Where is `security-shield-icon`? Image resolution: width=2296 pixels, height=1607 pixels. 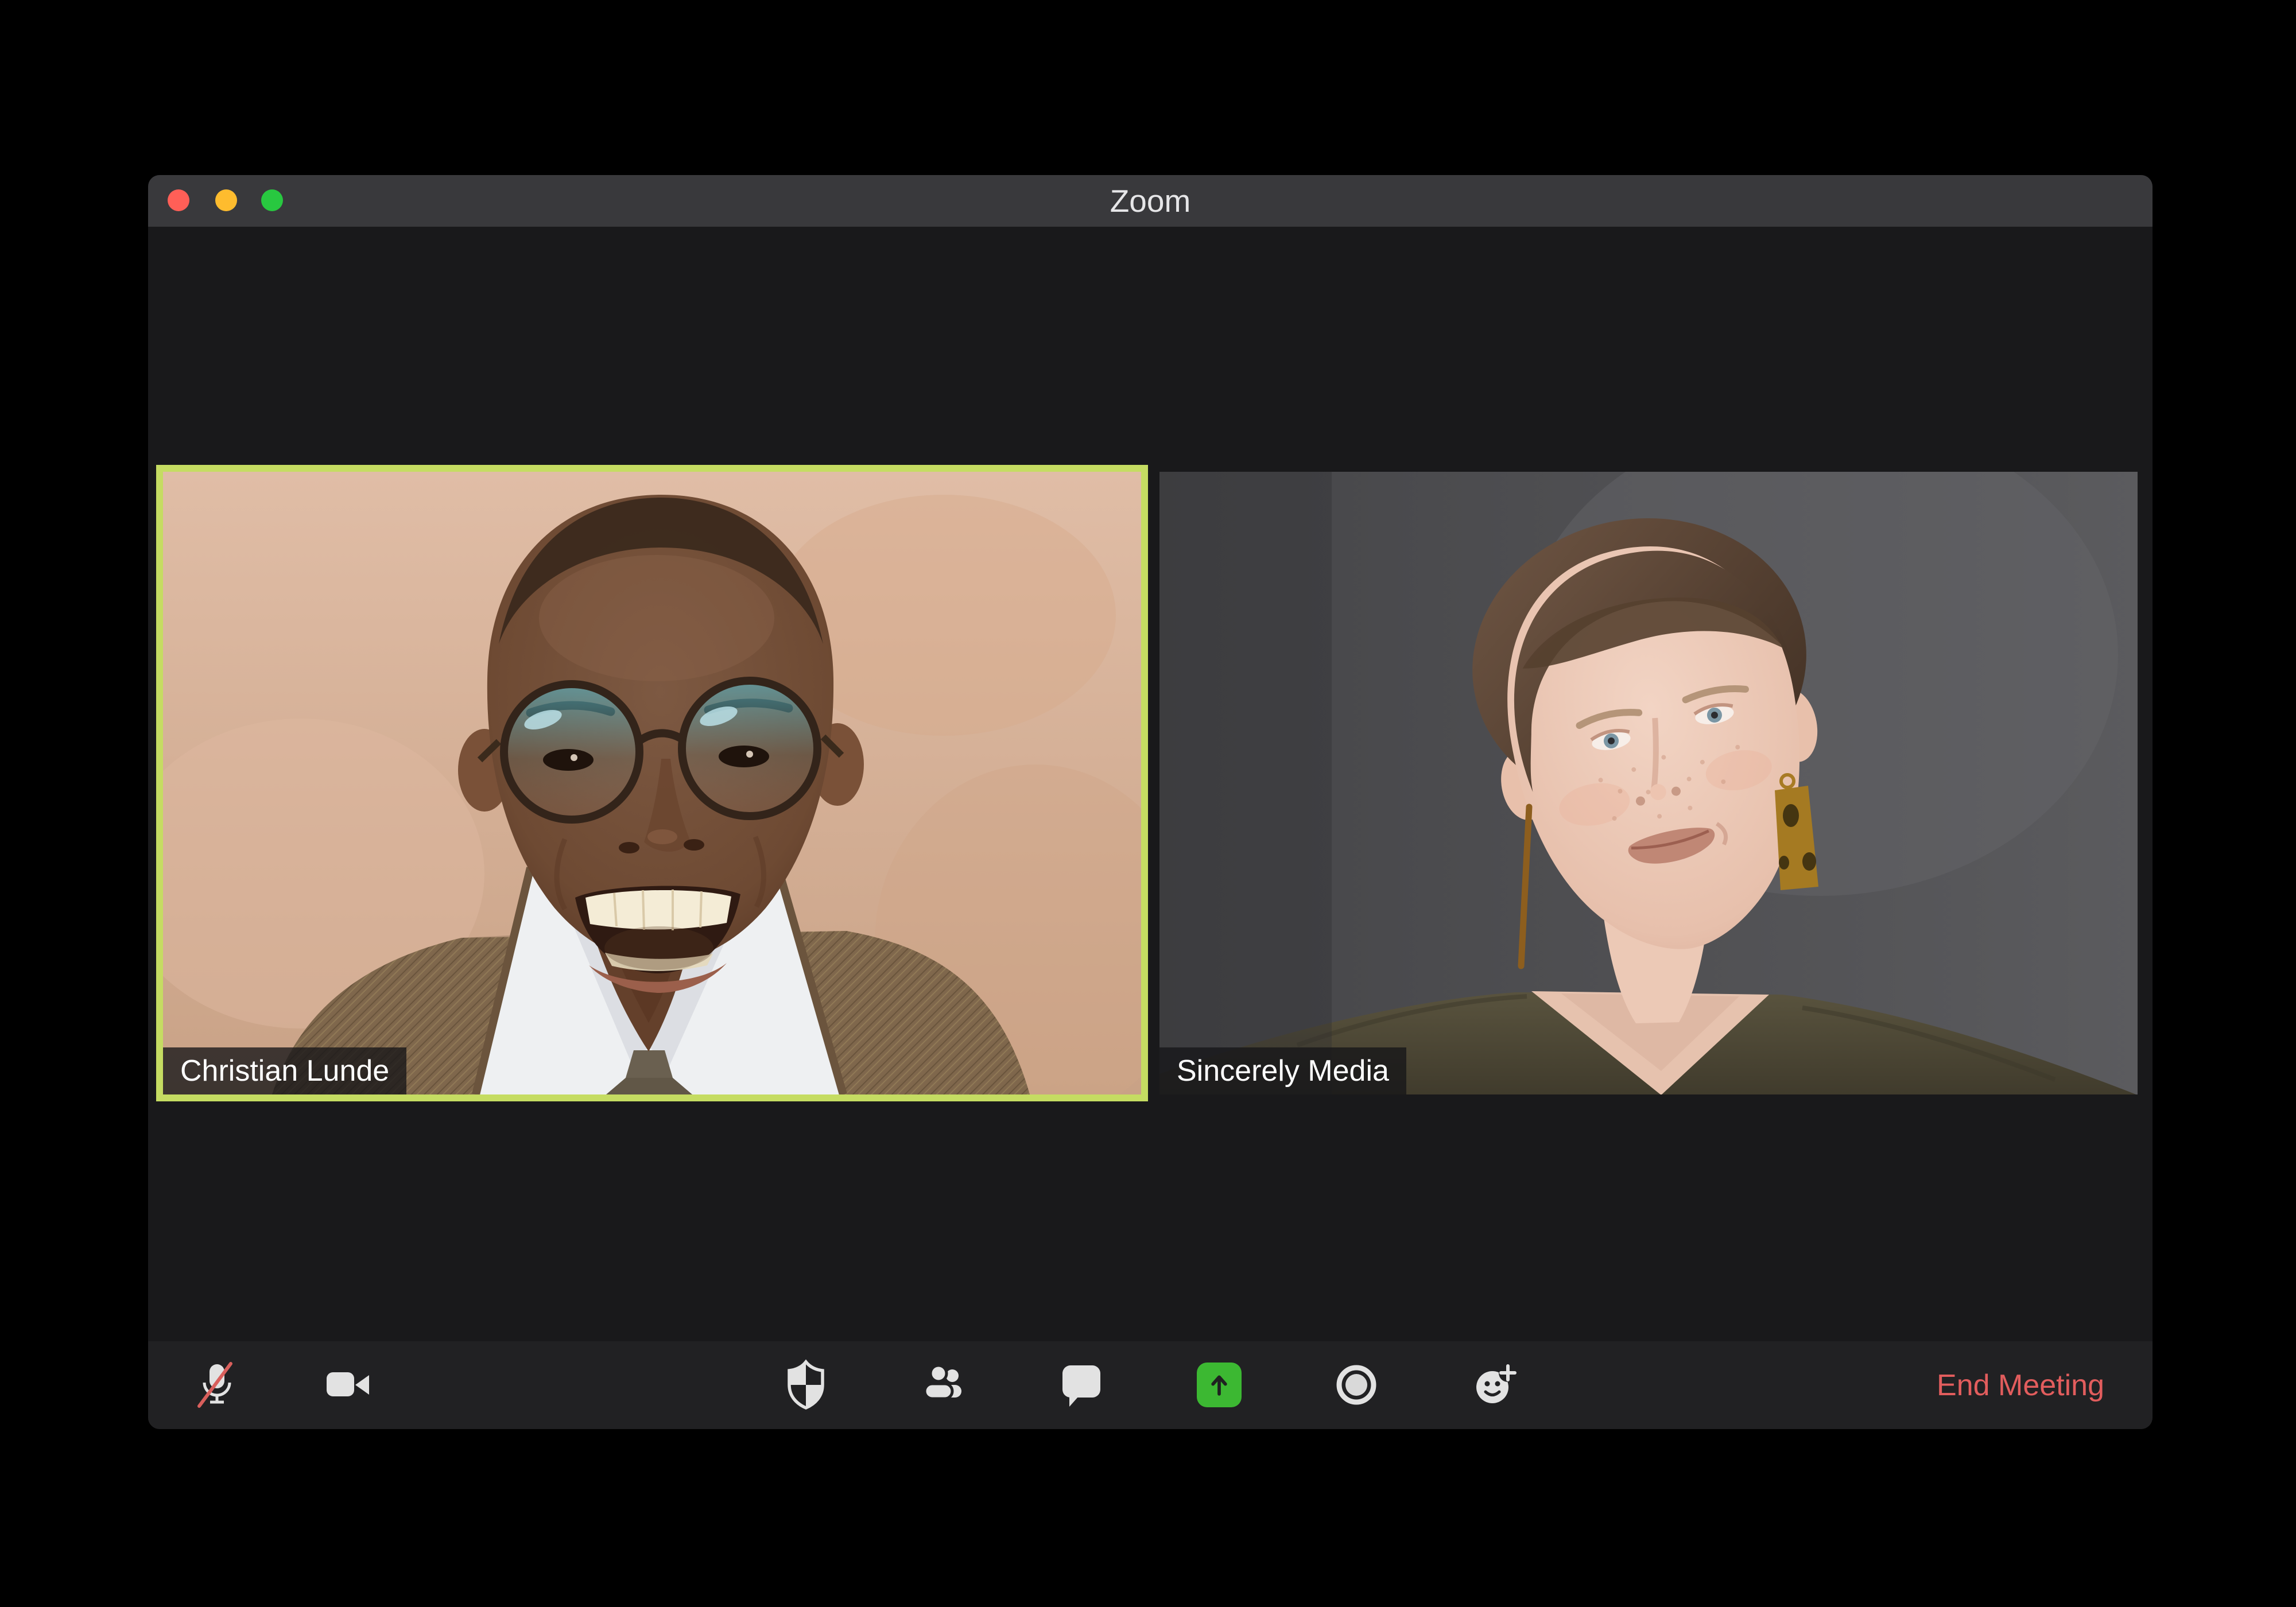
security-shield-icon is located at coordinates (806, 1384).